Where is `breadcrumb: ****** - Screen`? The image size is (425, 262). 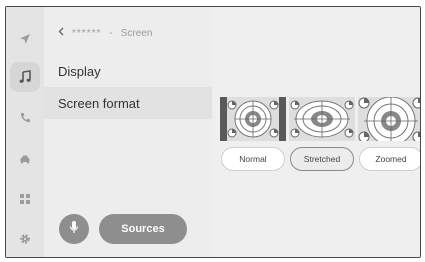
breadcrumb: ****** - Screen is located at coordinates (105, 33).